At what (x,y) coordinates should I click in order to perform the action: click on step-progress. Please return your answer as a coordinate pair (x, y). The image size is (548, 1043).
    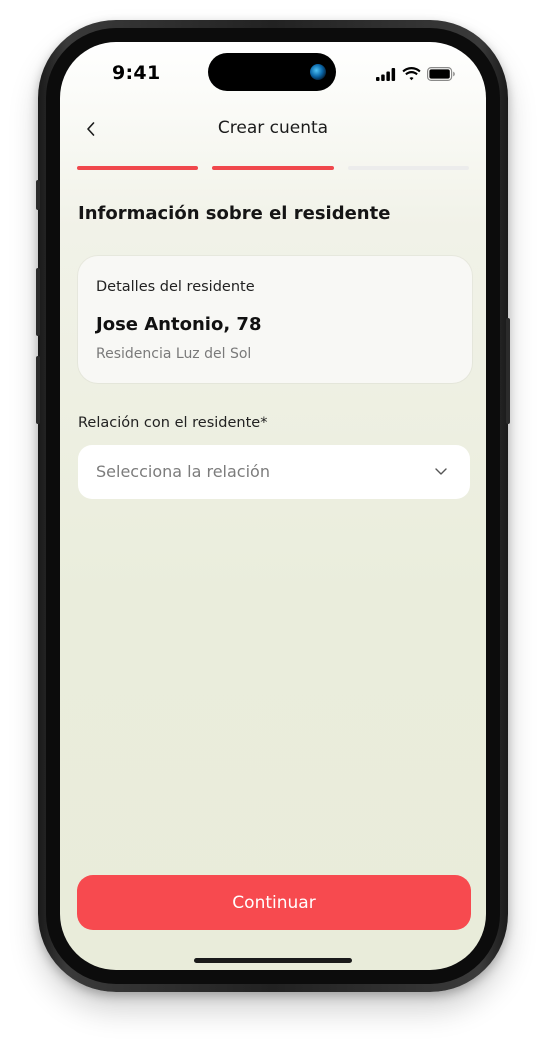
    Looking at the image, I should click on (273, 168).